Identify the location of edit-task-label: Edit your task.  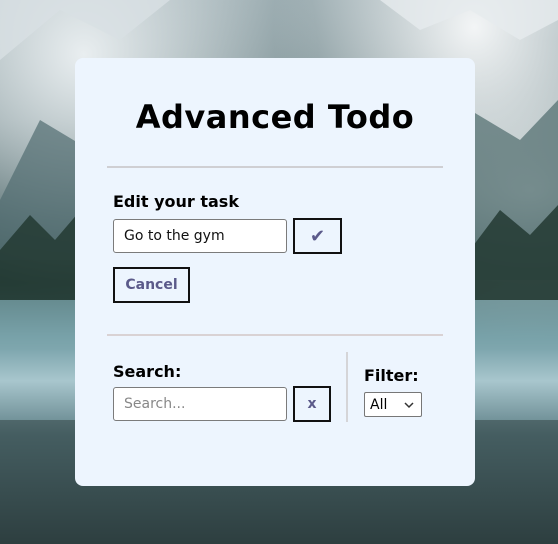
(176, 201).